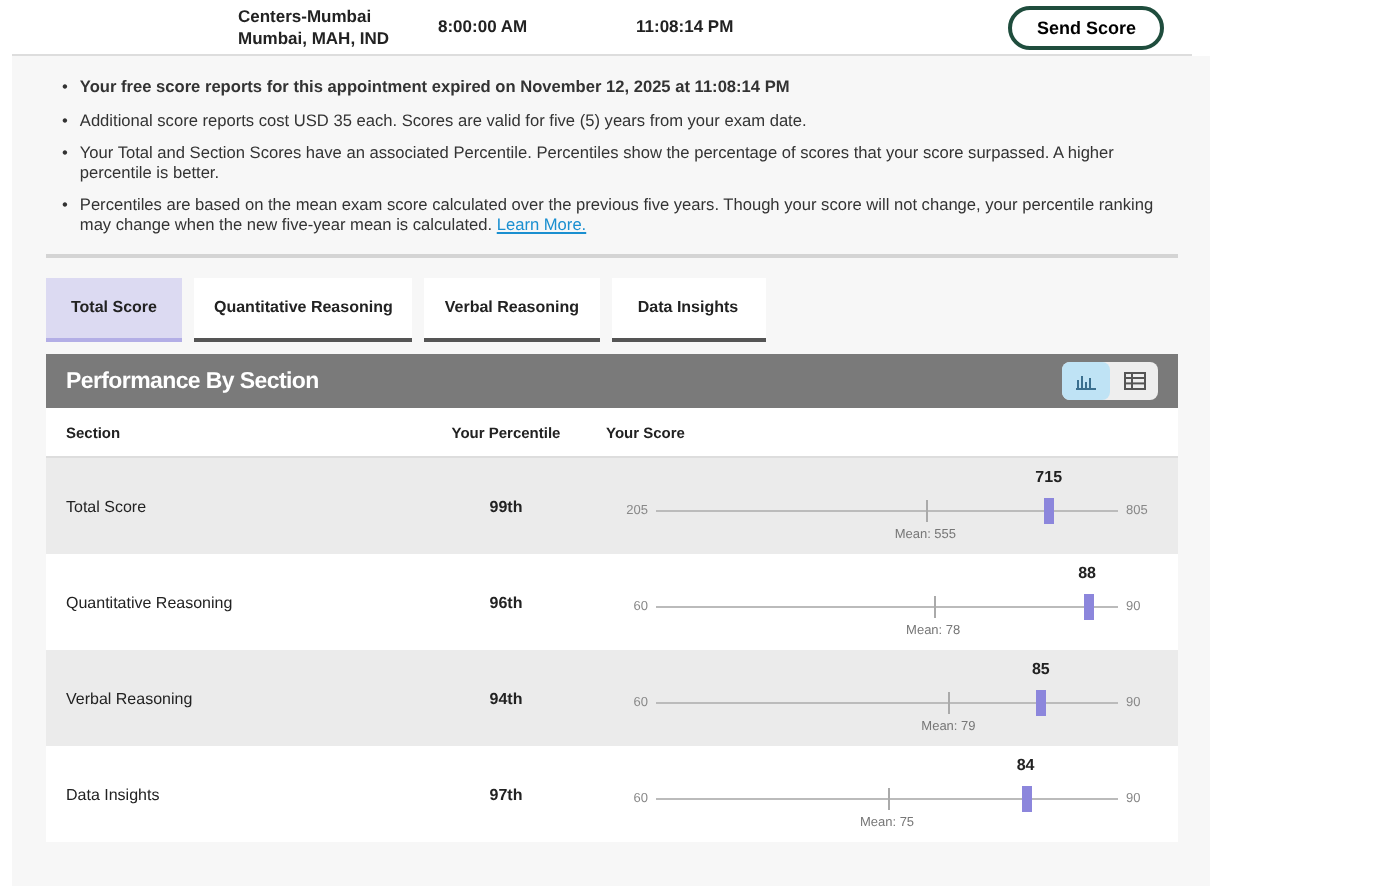 This screenshot has height=886, width=1398. I want to click on score-value: 715, so click(1049, 476).